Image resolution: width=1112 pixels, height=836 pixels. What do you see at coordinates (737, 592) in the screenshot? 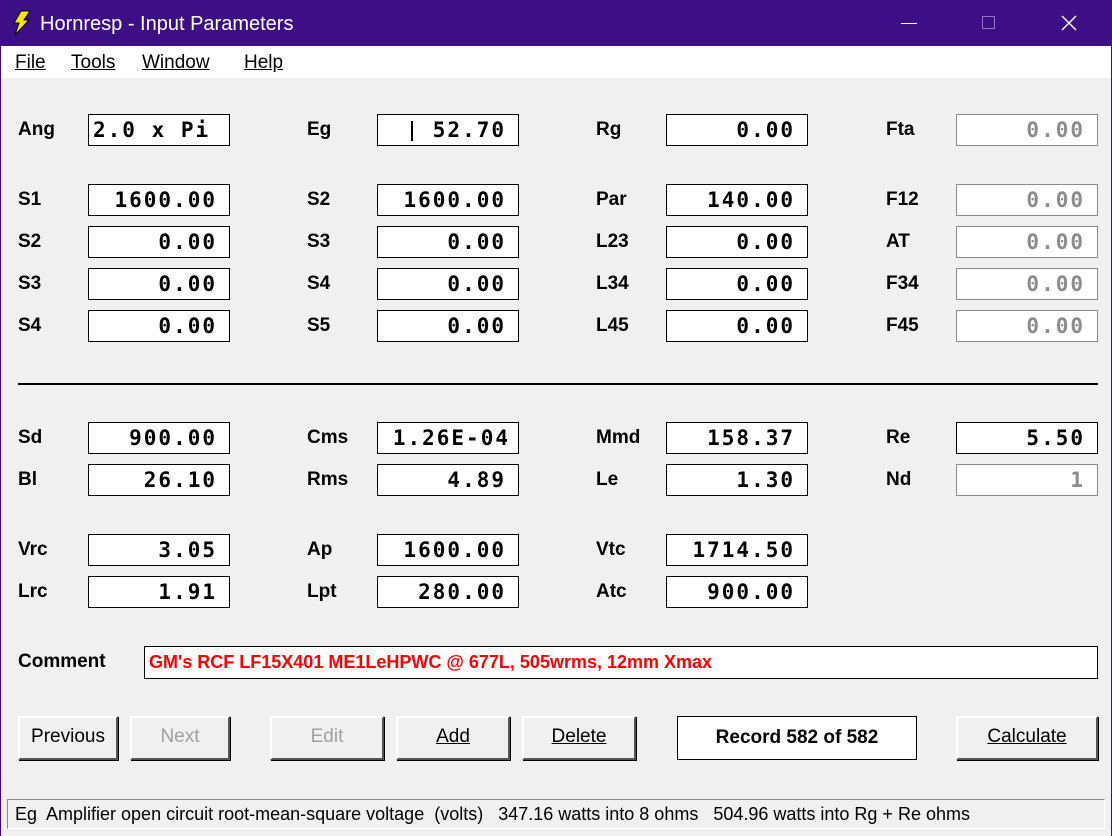
I see `param-field-atc: 900.00` at bounding box center [737, 592].